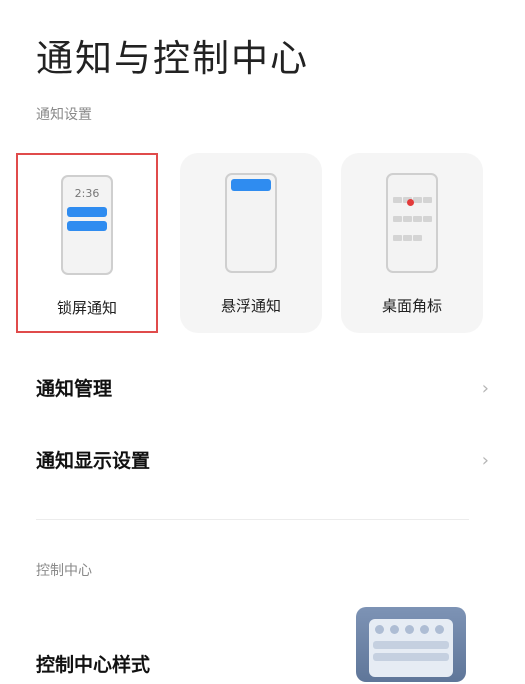 The width and height of the screenshot is (525, 684). Describe the element at coordinates (64, 115) in the screenshot. I see `section-label-notification-settings: 通知设置` at that location.